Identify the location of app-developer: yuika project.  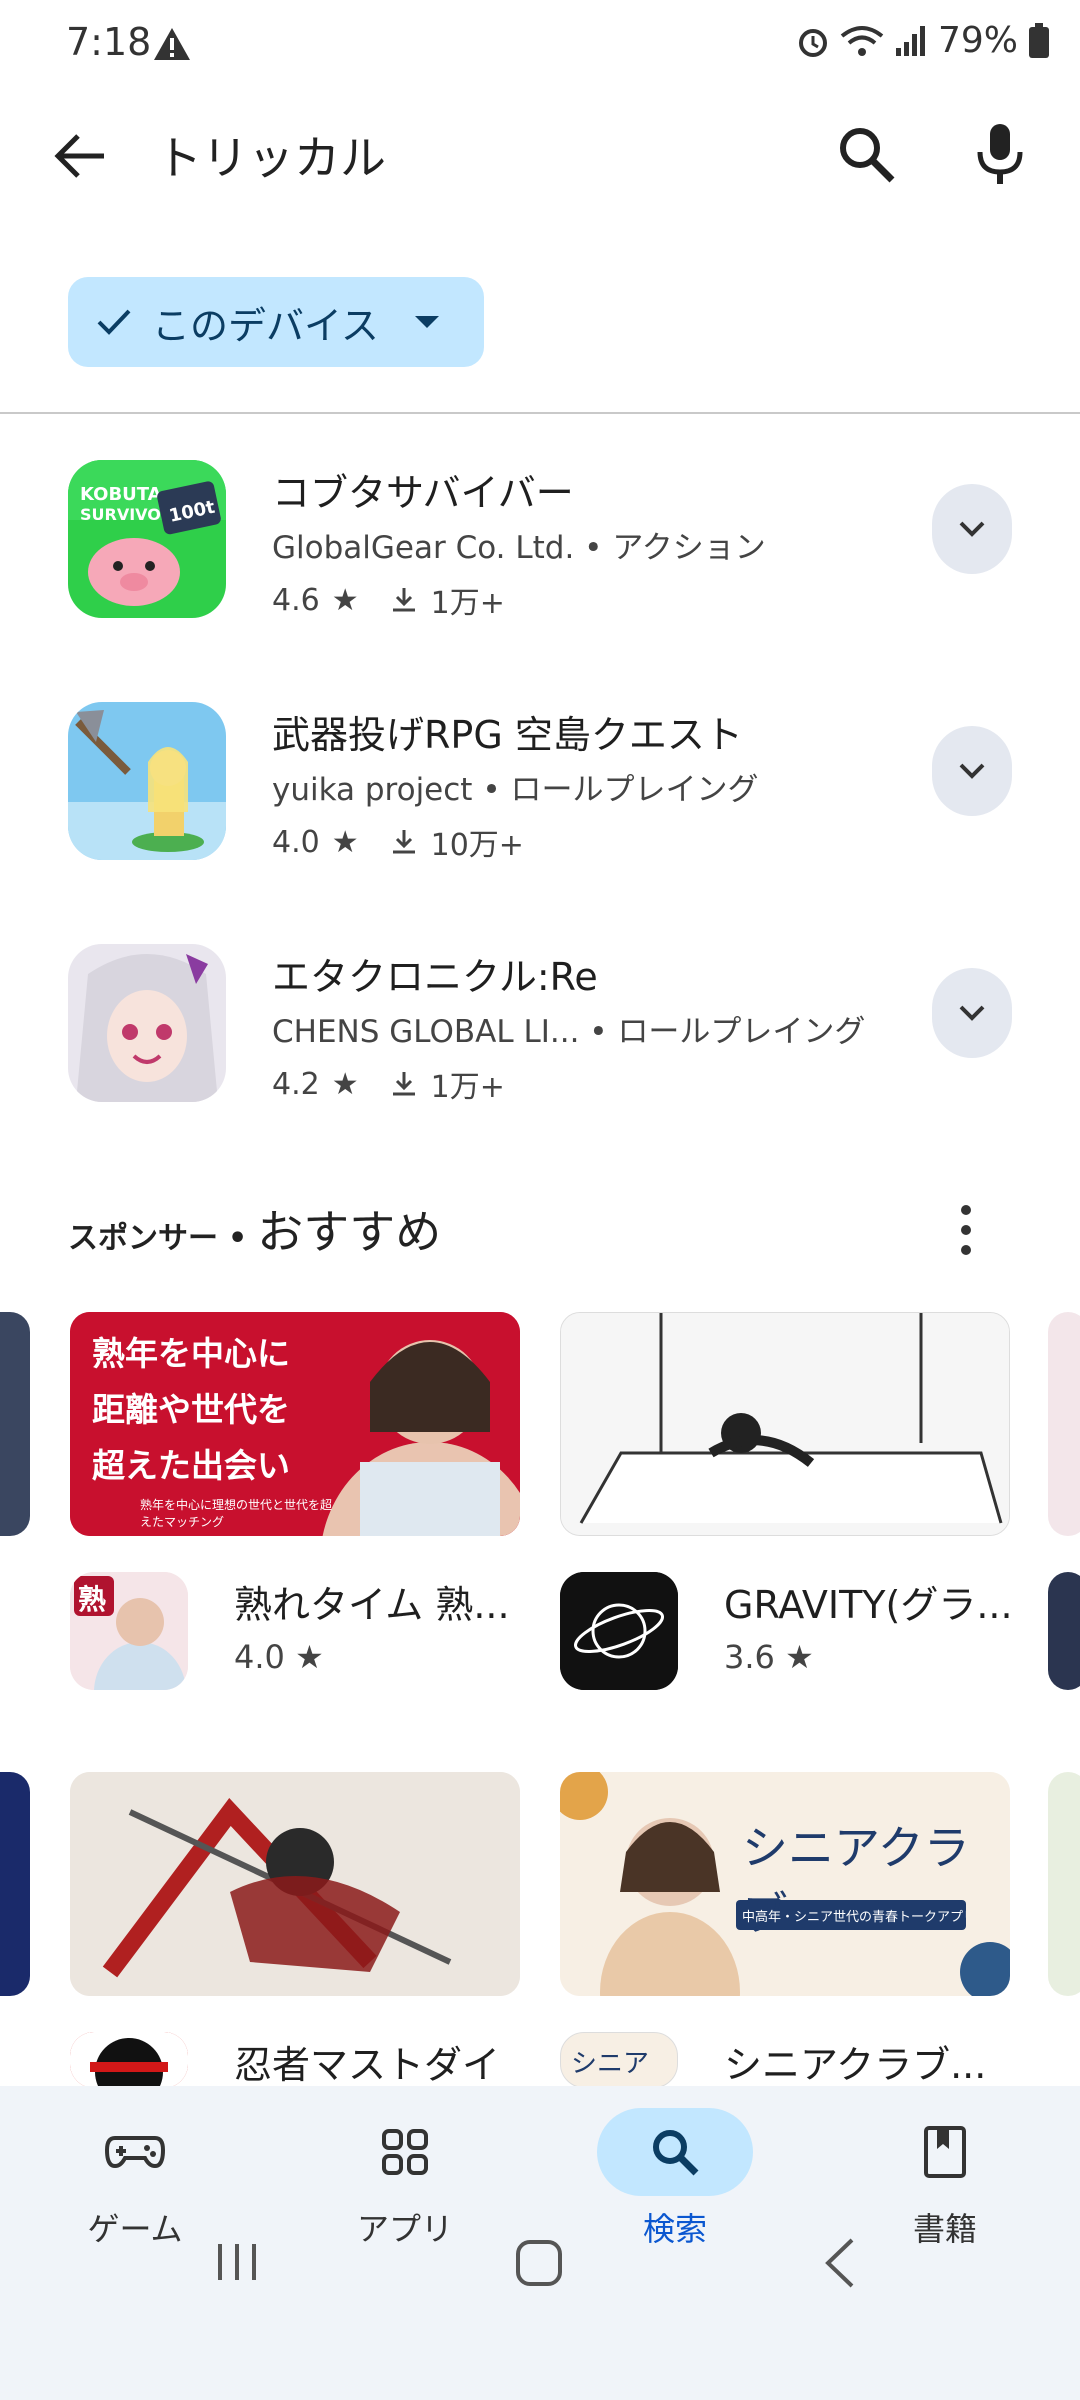
(372, 790).